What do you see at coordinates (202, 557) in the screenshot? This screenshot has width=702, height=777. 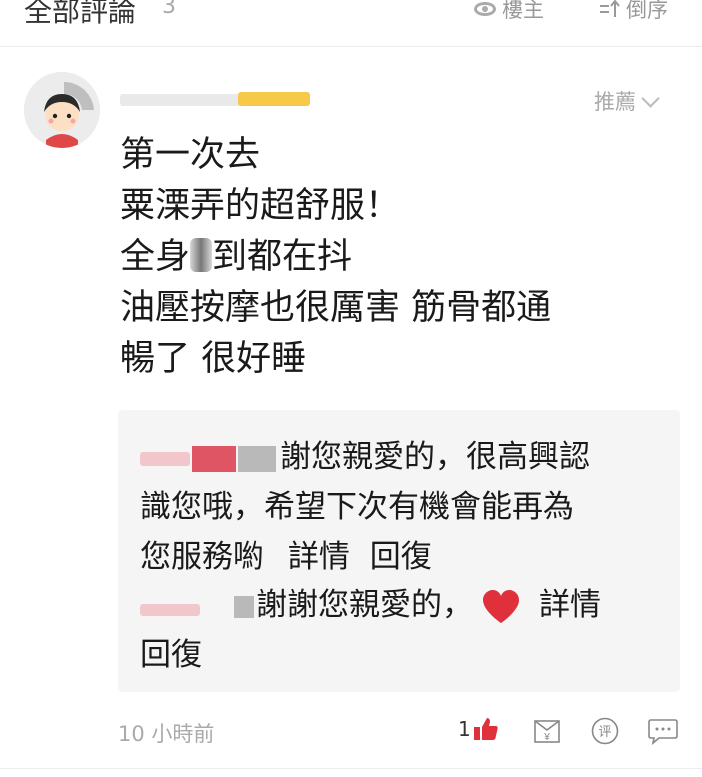 I see `reply-text: 您服務喲` at bounding box center [202, 557].